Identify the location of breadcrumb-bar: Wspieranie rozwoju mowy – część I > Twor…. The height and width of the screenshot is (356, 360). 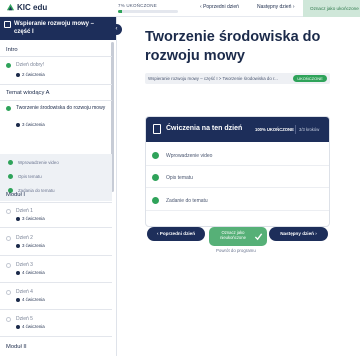
(237, 78).